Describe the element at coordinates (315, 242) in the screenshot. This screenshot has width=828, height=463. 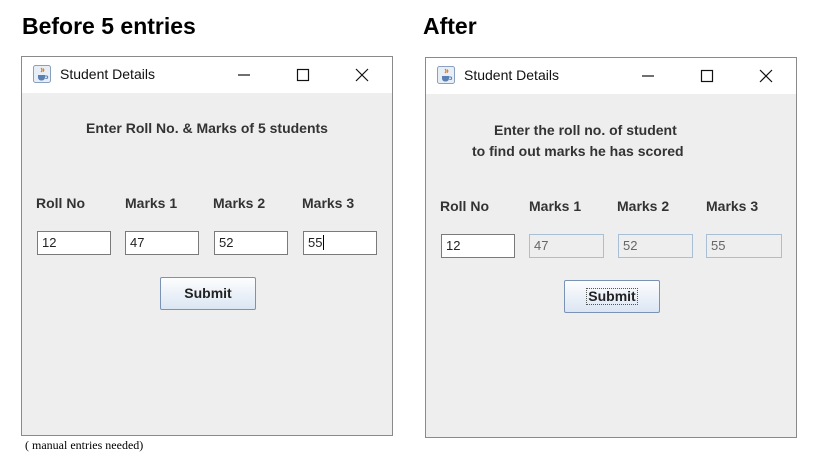
I see `marks3-value: 55` at that location.